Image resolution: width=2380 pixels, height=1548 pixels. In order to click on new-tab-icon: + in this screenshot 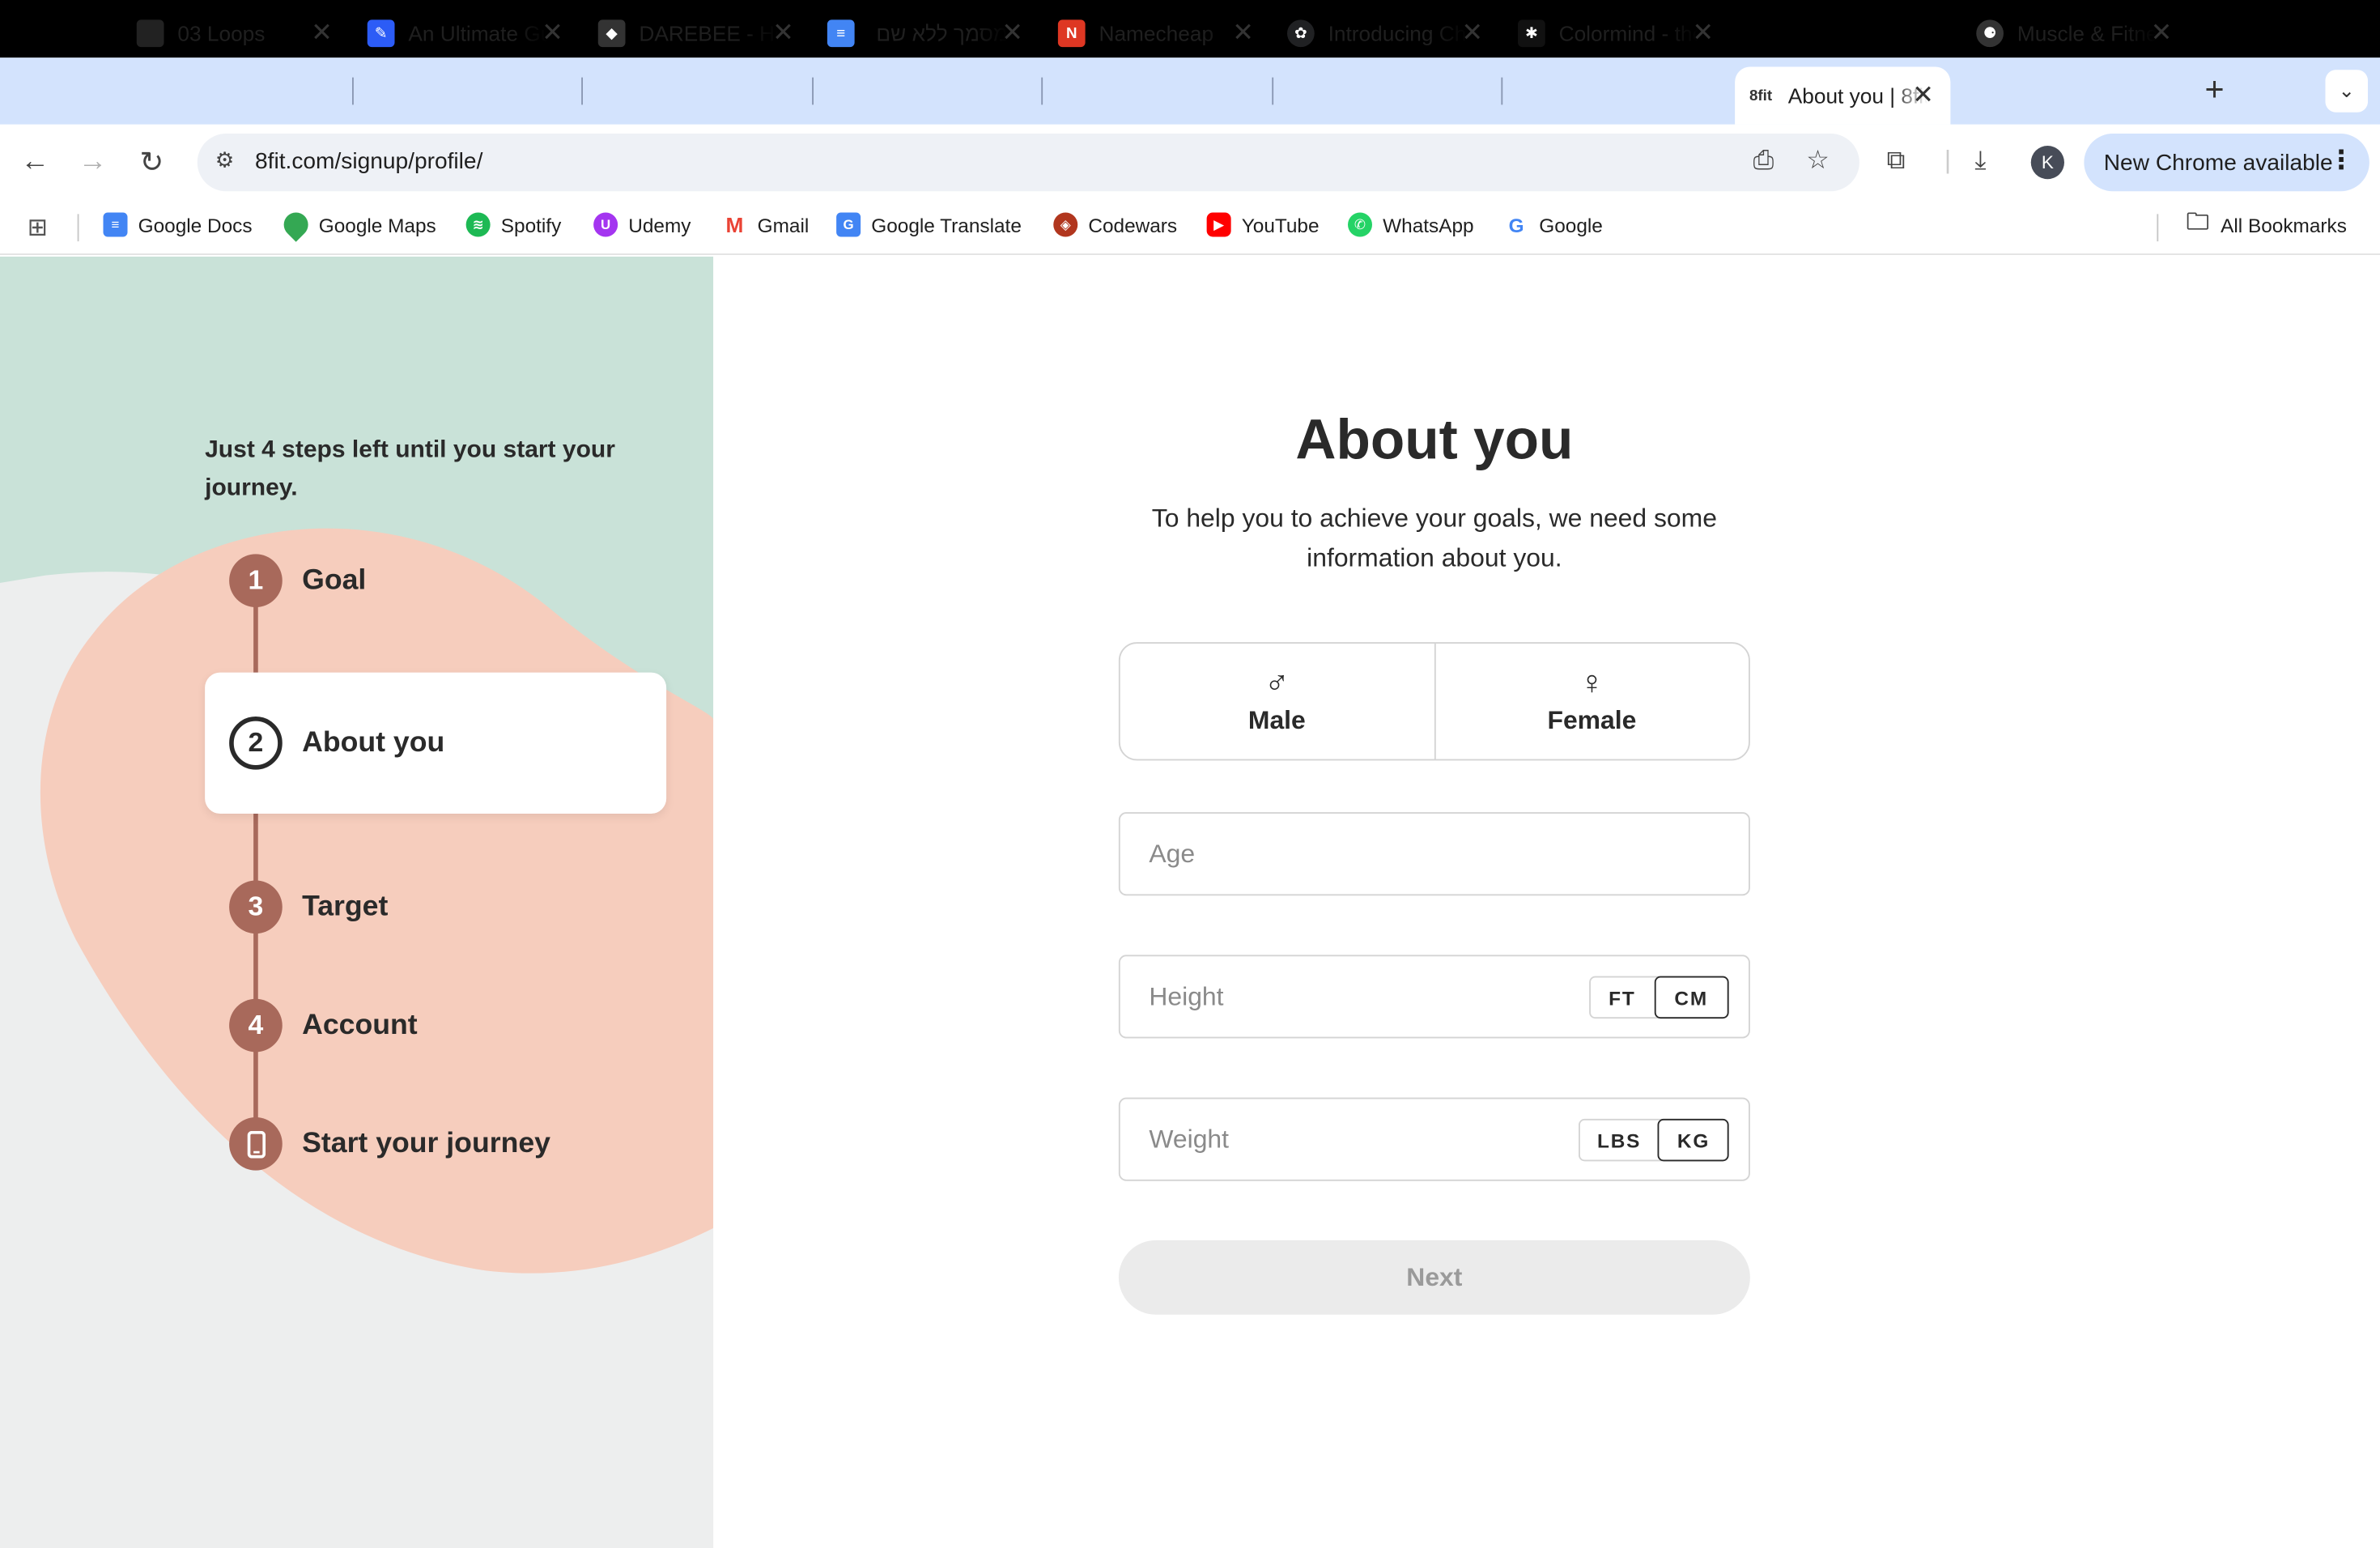, I will do `click(2214, 89)`.